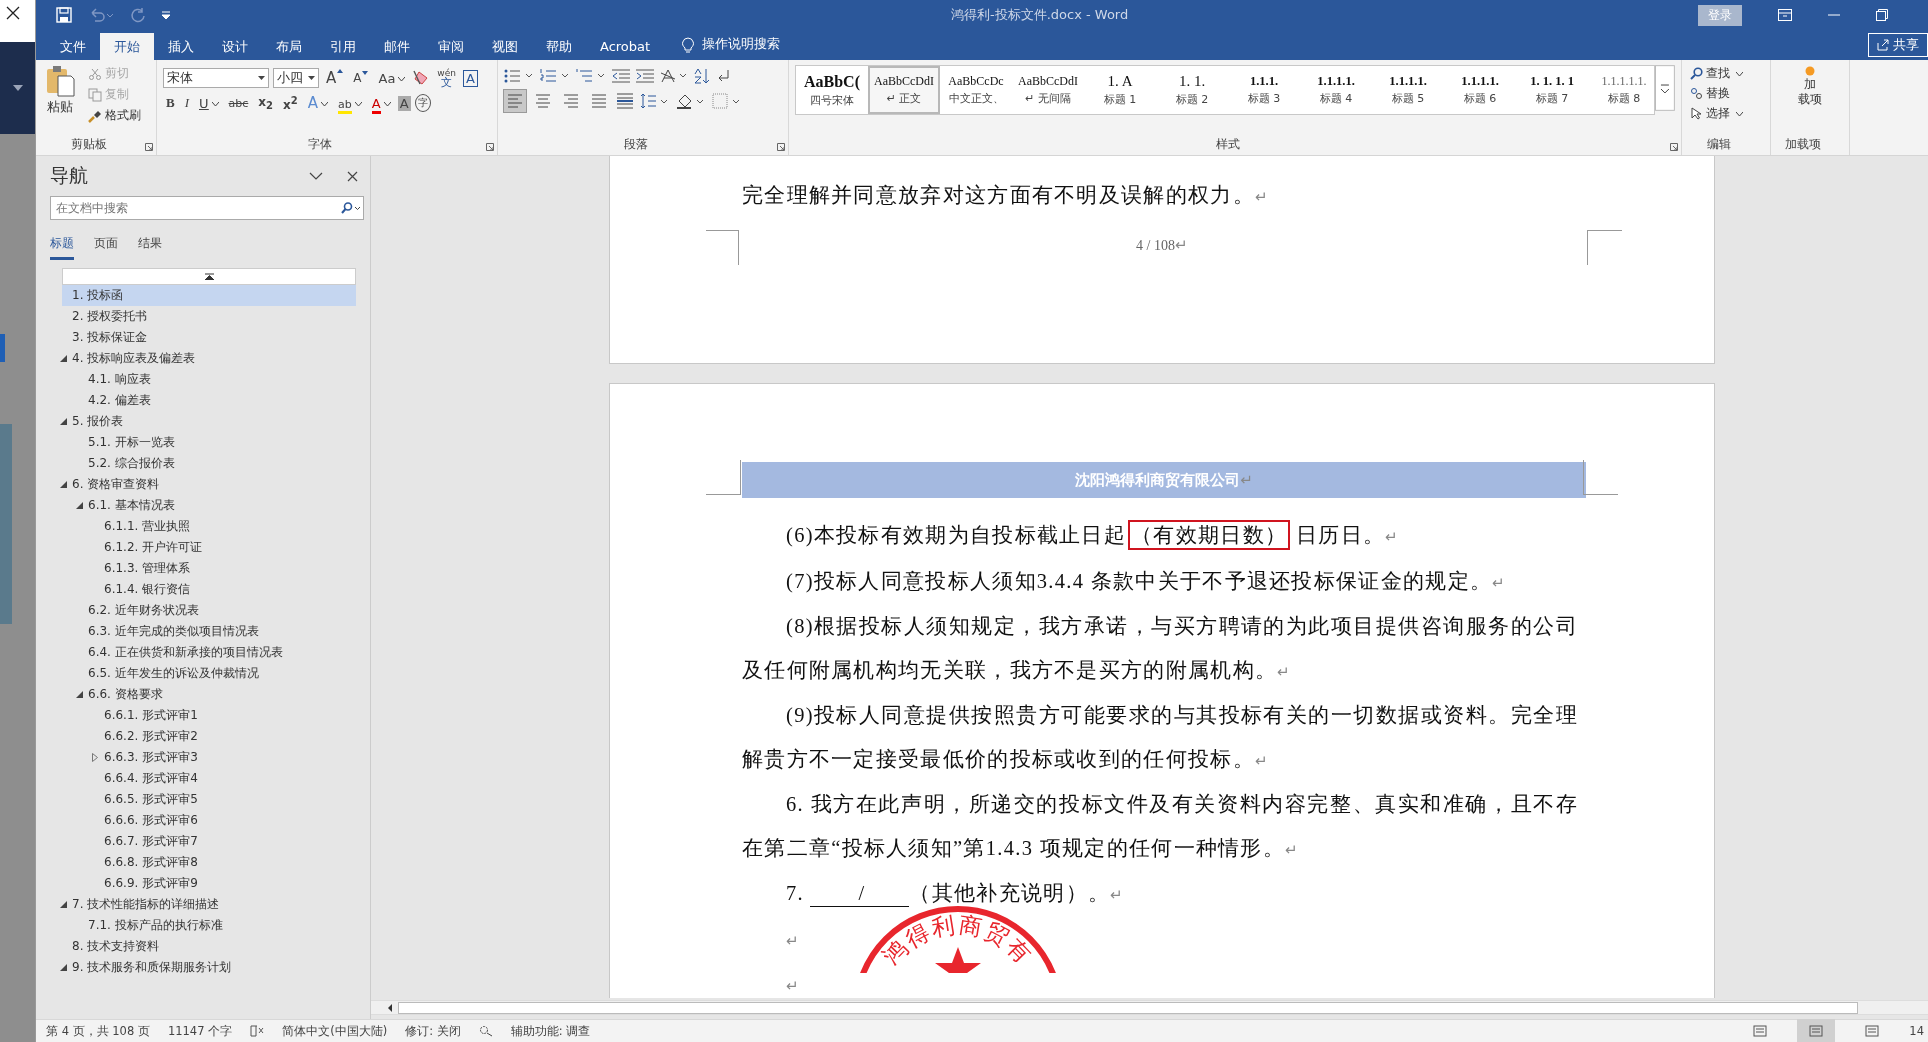 The height and width of the screenshot is (1042, 1928). What do you see at coordinates (200, 1031) in the screenshot?
I see `word-count: 11147 个字` at bounding box center [200, 1031].